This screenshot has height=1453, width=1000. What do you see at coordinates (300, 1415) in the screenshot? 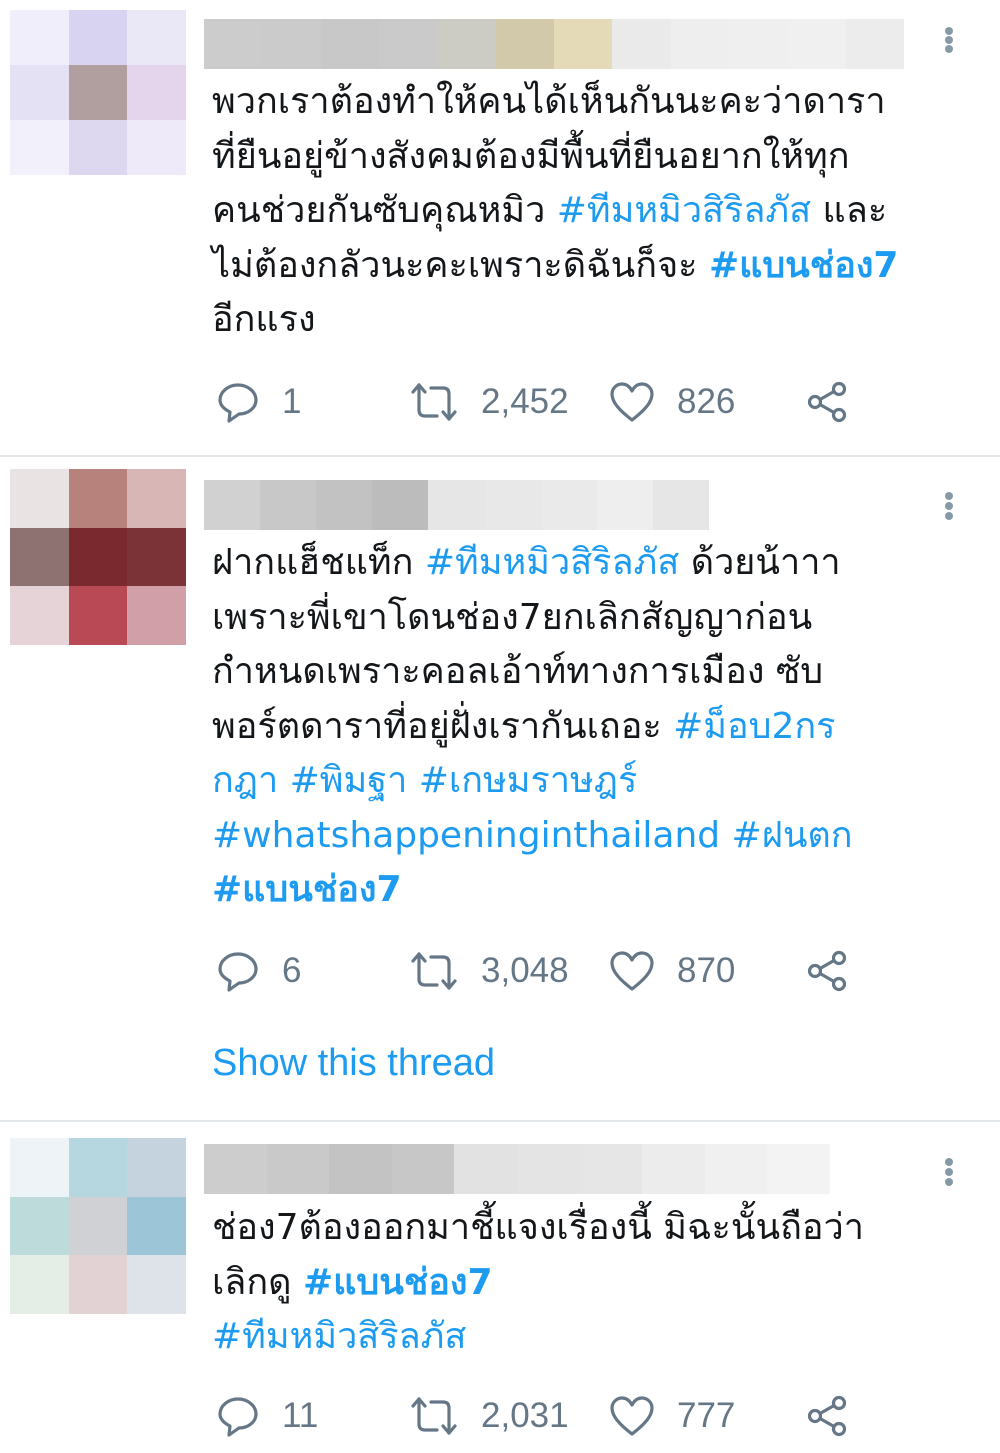
I see `replies-count: 11` at bounding box center [300, 1415].